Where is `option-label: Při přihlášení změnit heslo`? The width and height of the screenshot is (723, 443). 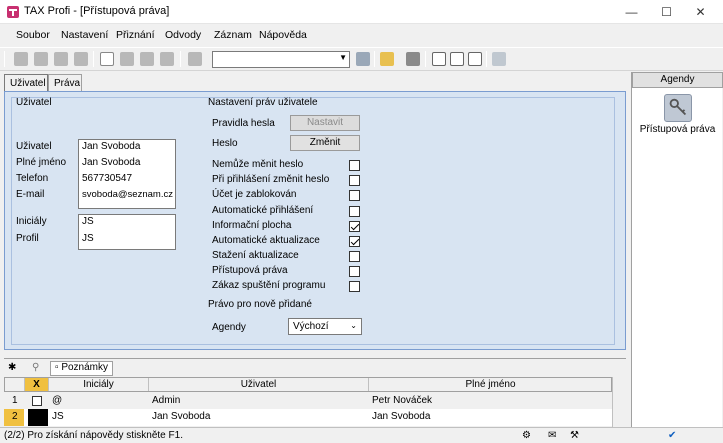
option-label: Při přihlášení změnit heslo is located at coordinates (271, 179).